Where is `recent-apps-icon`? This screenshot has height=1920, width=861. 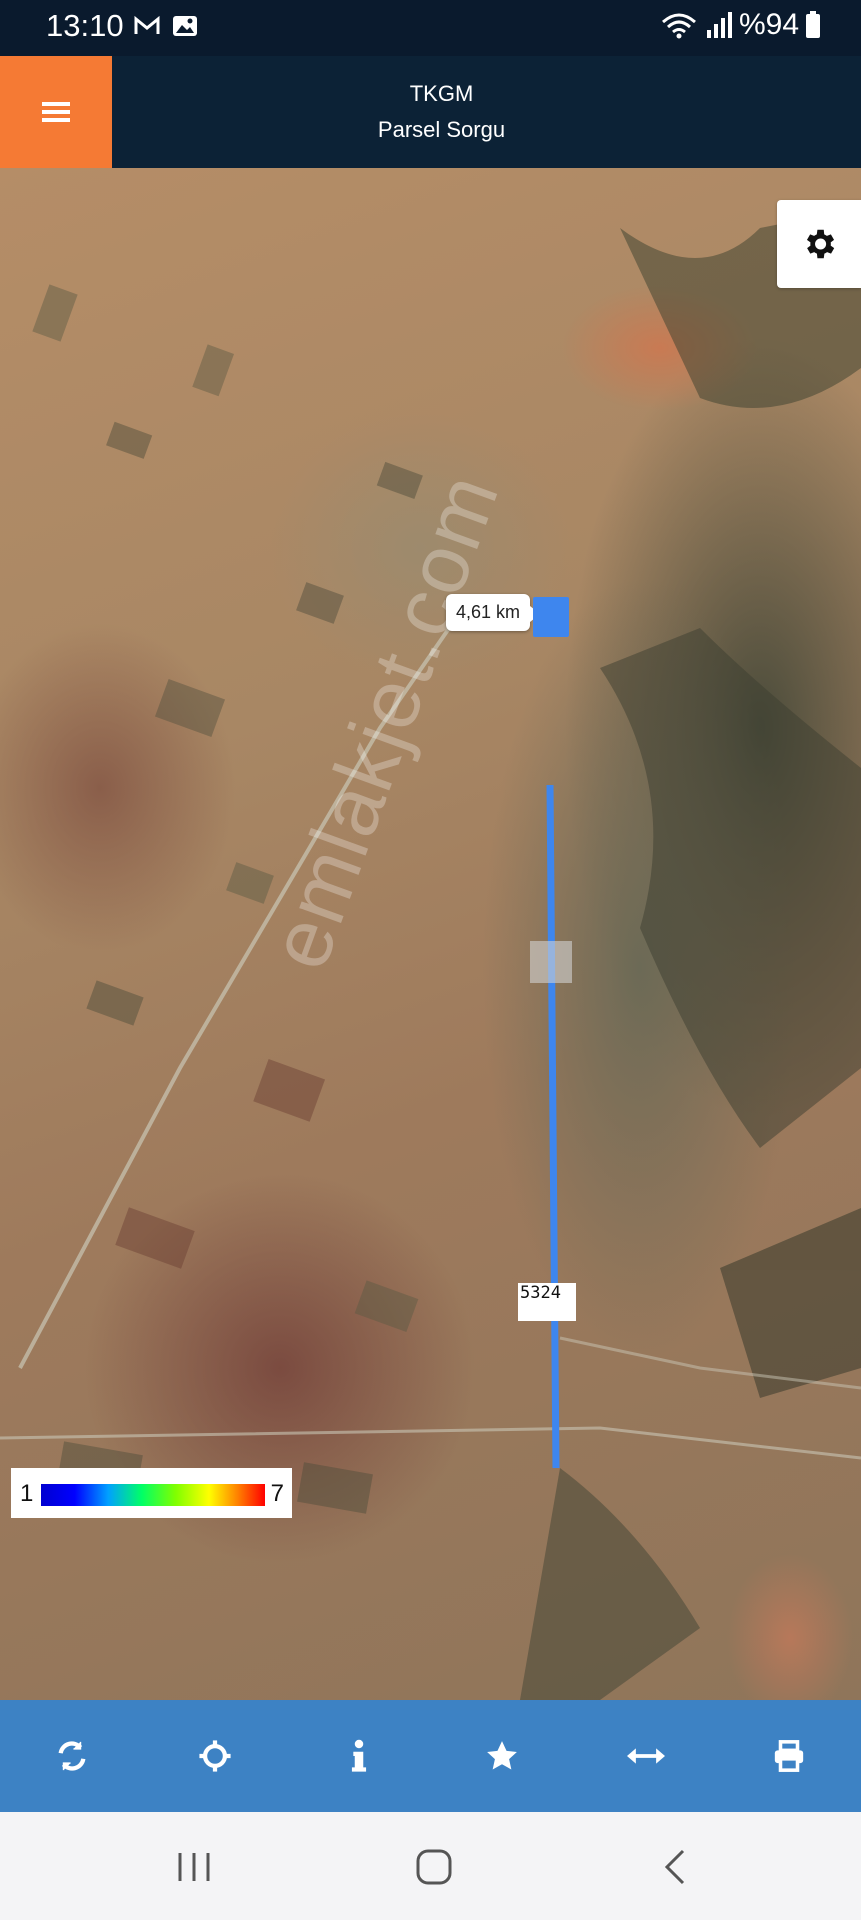
recent-apps-icon is located at coordinates (194, 1867).